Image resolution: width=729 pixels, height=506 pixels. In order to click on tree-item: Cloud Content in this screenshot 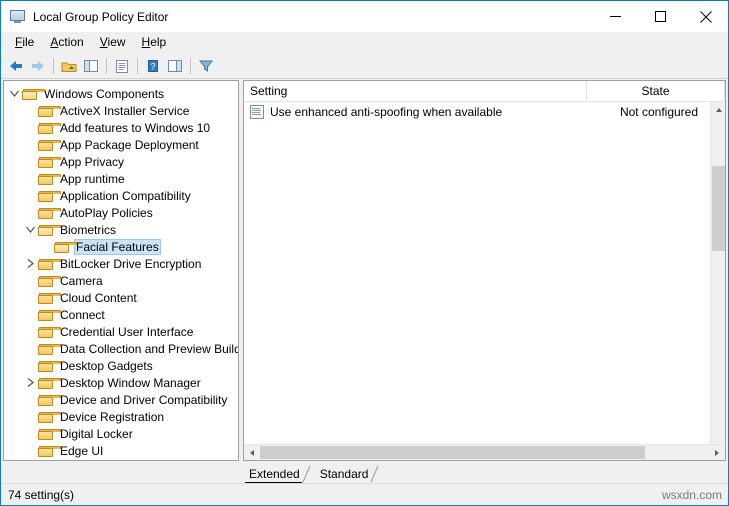, I will do `click(121, 297)`.